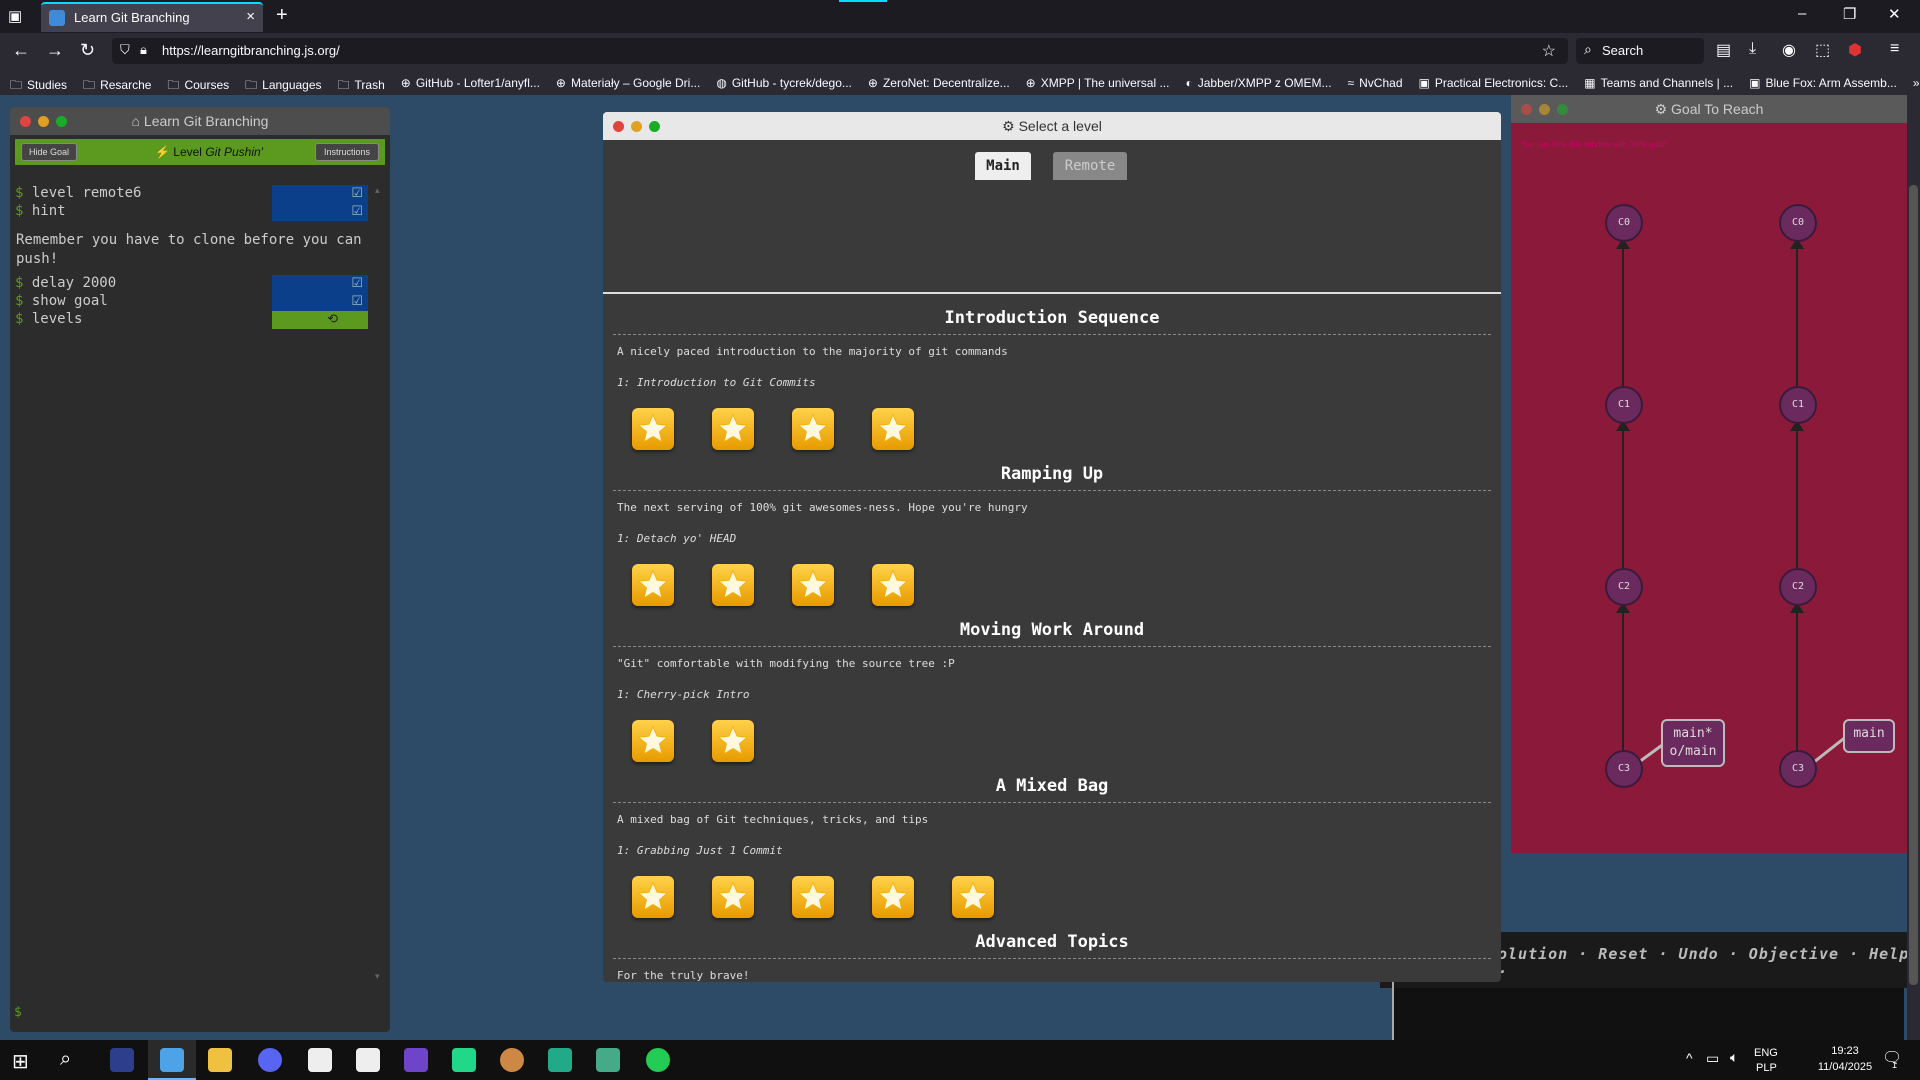 The width and height of the screenshot is (1920, 1080). Describe the element at coordinates (1090, 166) in the screenshot. I see `tab-remote: Remote` at that location.